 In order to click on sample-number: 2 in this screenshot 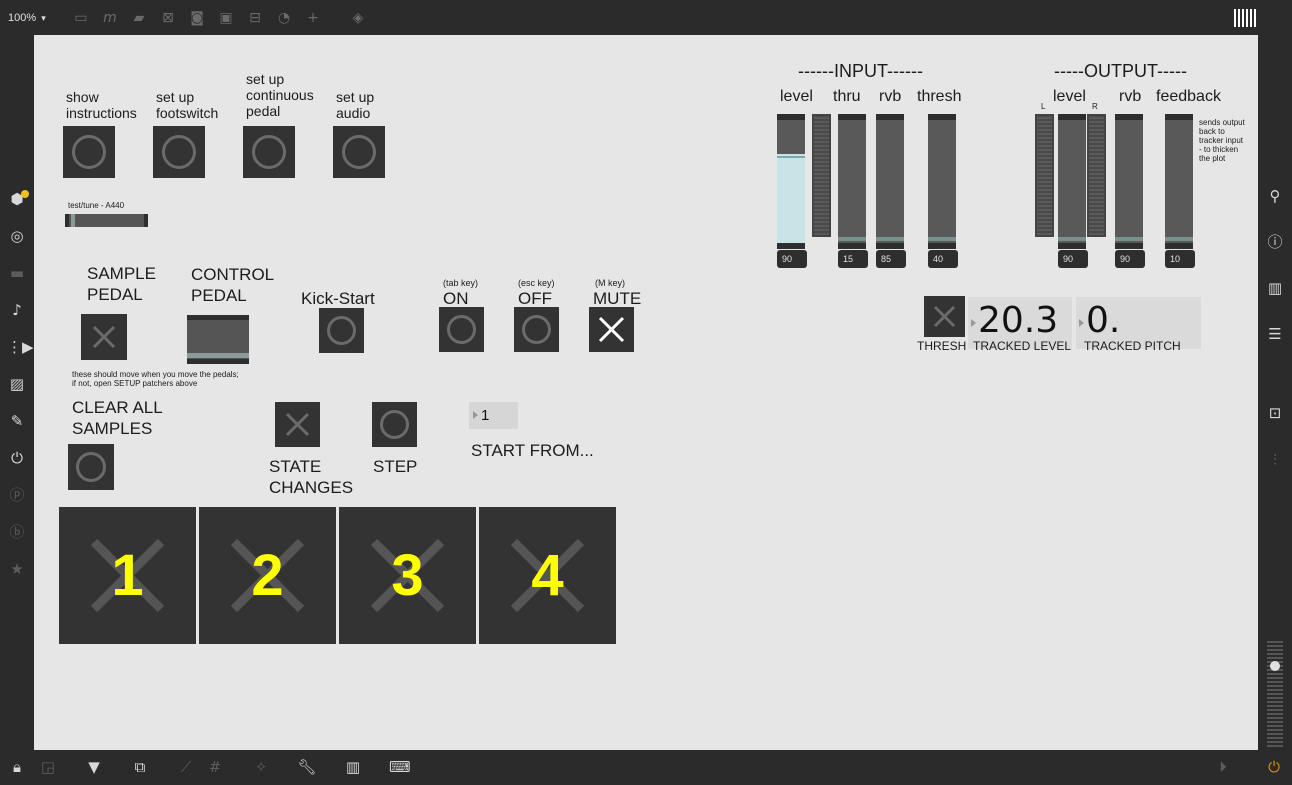, I will do `click(267, 575)`.